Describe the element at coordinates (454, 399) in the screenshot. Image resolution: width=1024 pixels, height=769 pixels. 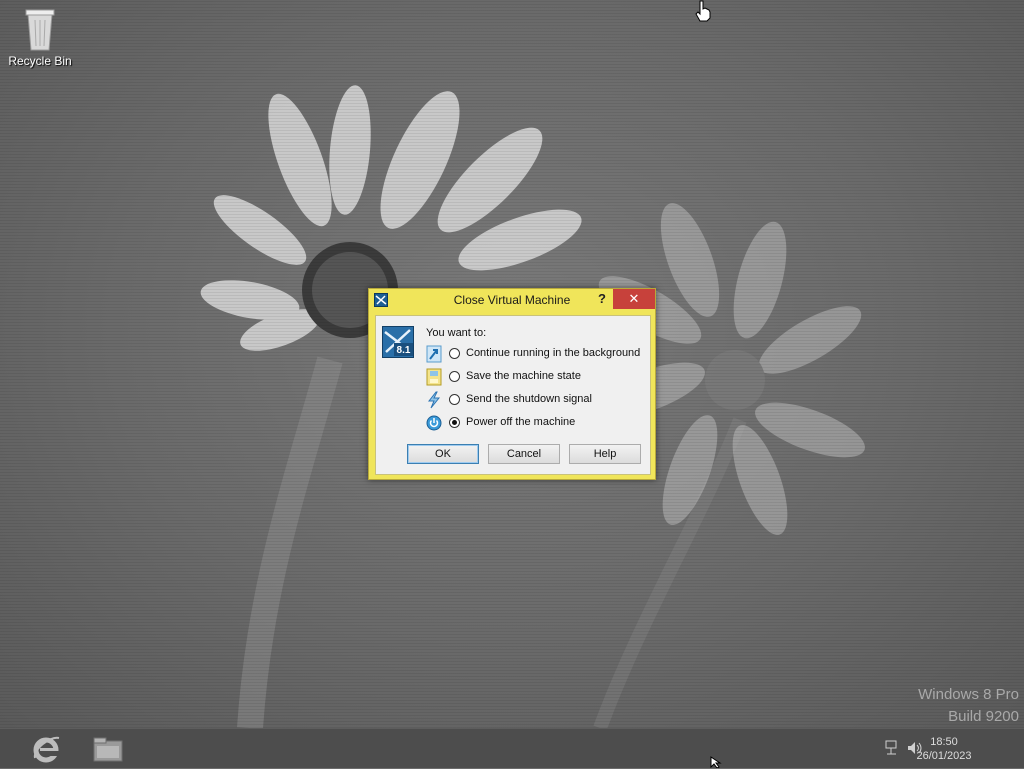
I see `radio-send-shutdown` at that location.